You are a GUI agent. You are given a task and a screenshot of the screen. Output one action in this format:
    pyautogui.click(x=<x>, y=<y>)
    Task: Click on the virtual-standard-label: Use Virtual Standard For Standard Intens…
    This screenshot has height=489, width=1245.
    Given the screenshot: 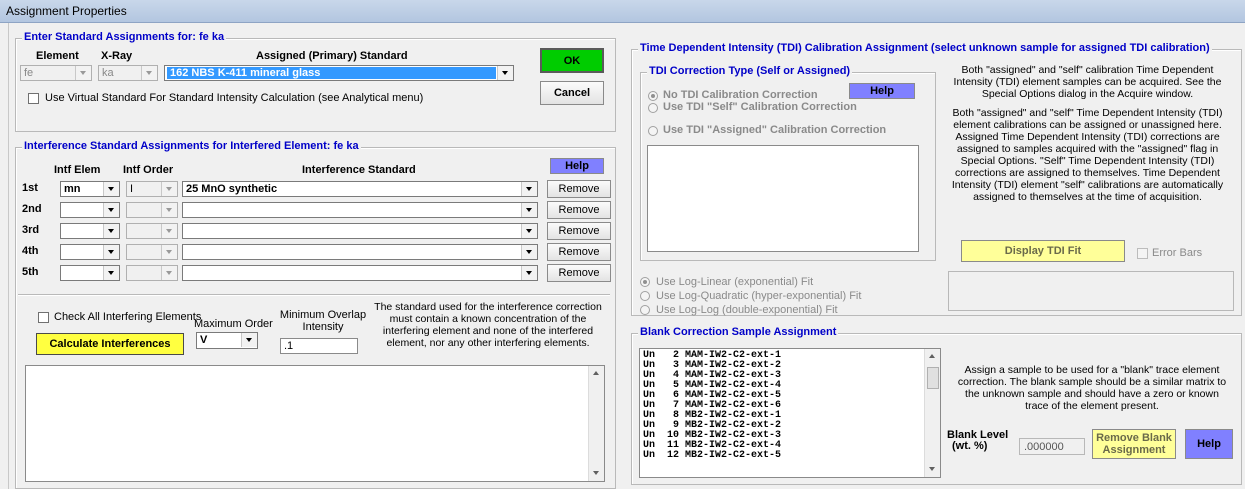 What is the action you would take?
    pyautogui.click(x=234, y=98)
    